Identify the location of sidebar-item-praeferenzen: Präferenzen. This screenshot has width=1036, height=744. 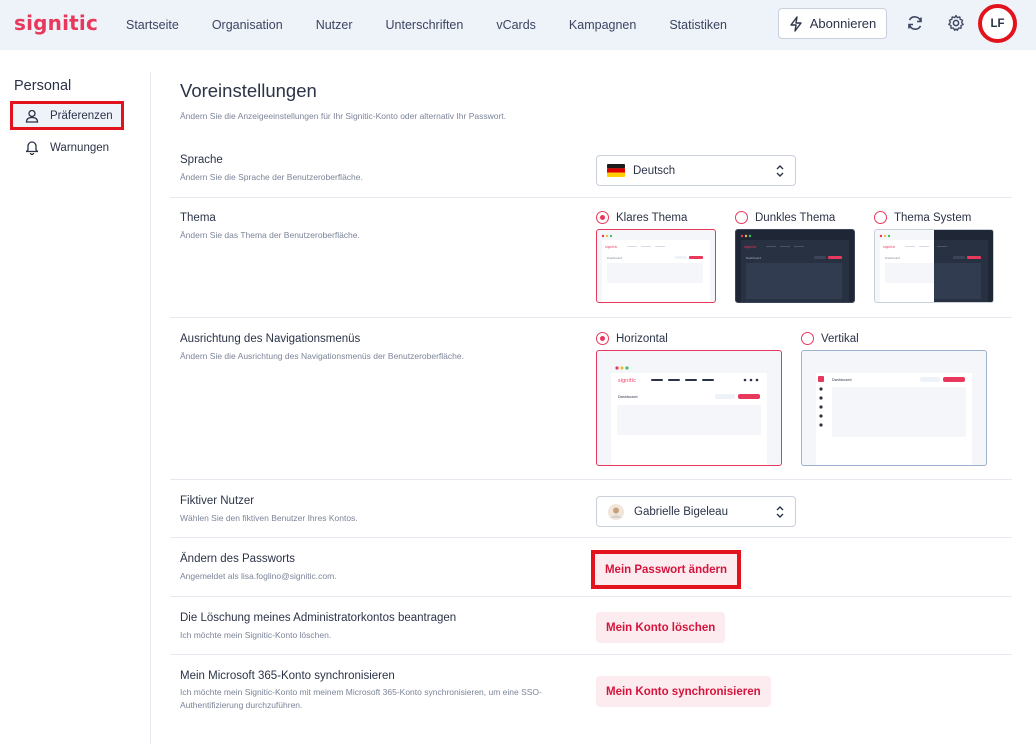
(67, 115).